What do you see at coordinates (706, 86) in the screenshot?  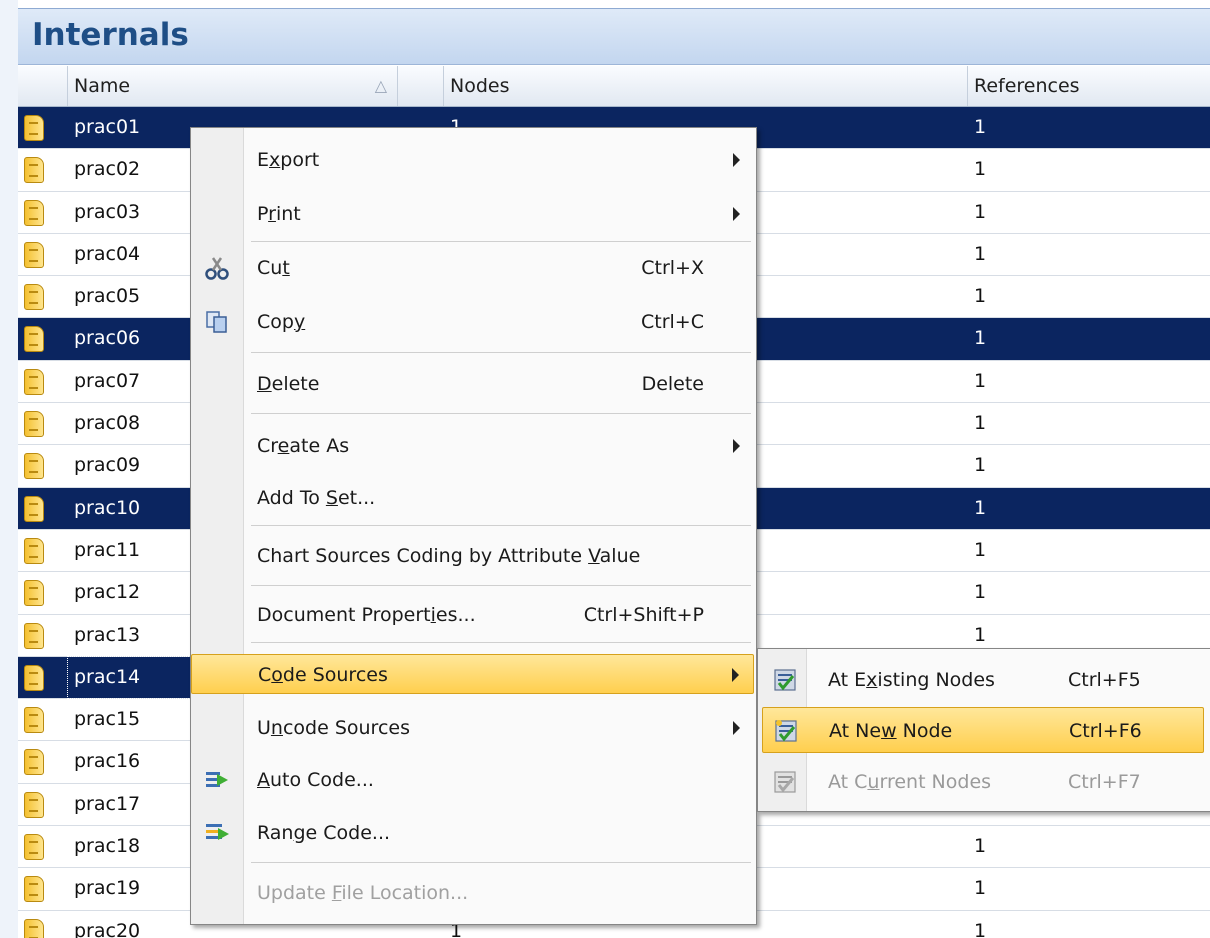 I see `header-nodes: Nodes` at bounding box center [706, 86].